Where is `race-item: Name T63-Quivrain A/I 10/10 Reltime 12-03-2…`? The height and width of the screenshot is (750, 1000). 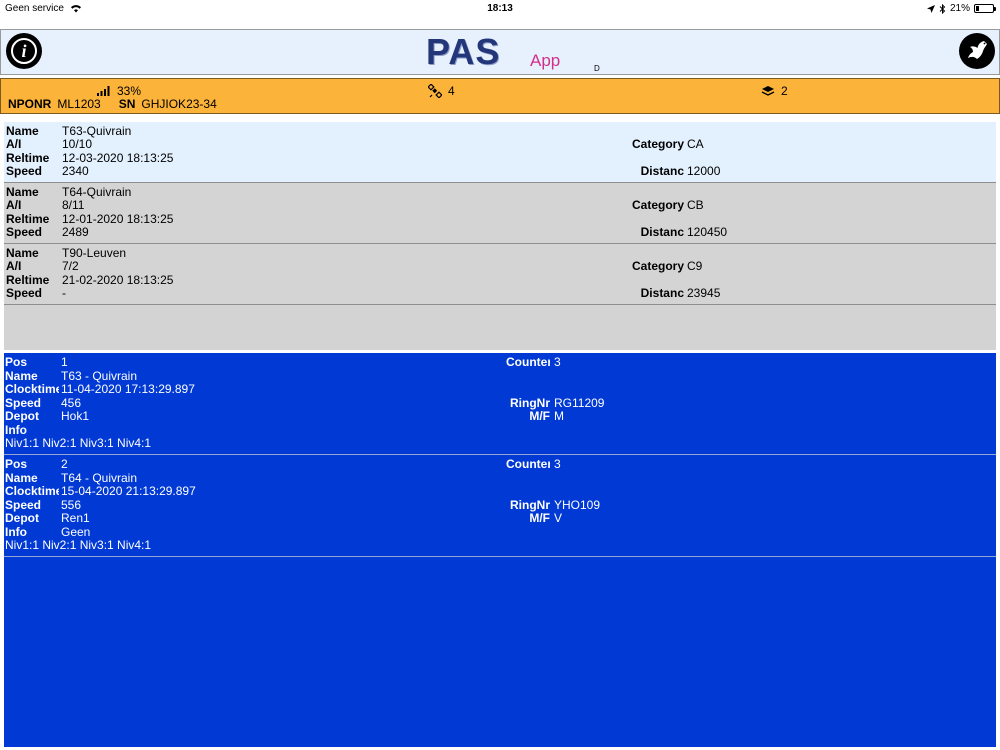 race-item: Name T63-Quivrain A/I 10/10 Reltime 12-03-2… is located at coordinates (500, 152).